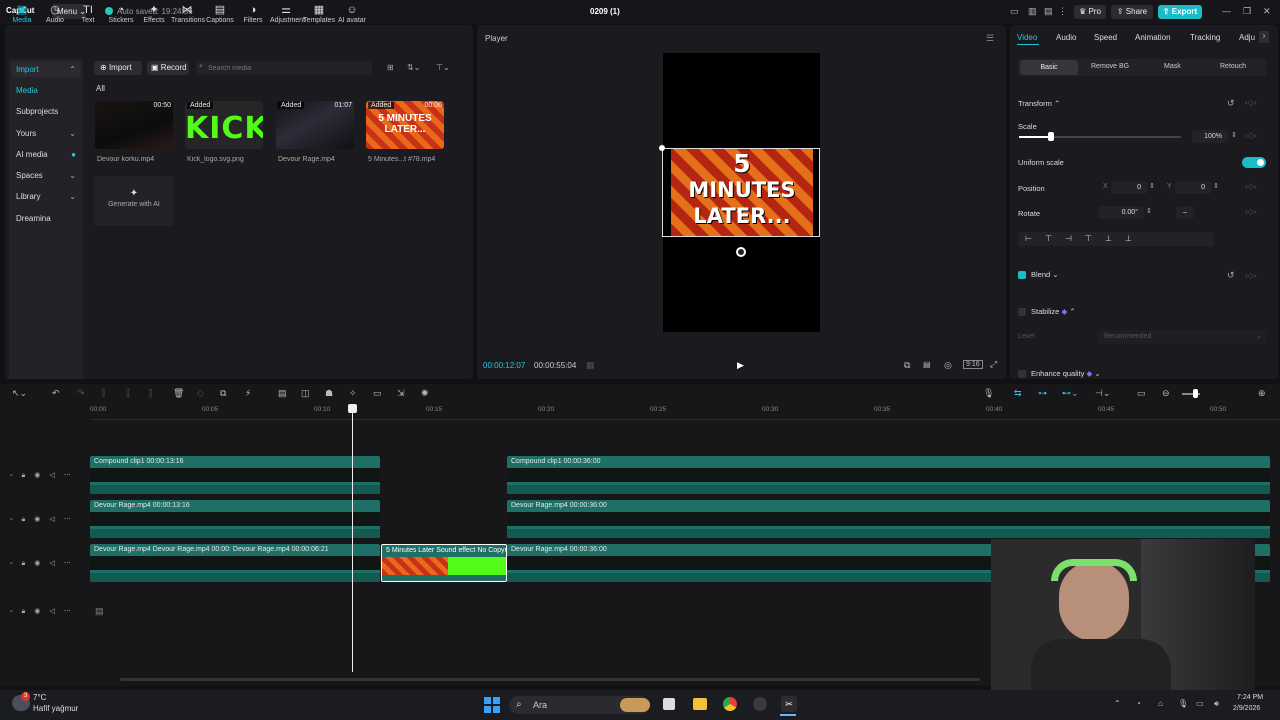  I want to click on resize-handle, so click(662, 148).